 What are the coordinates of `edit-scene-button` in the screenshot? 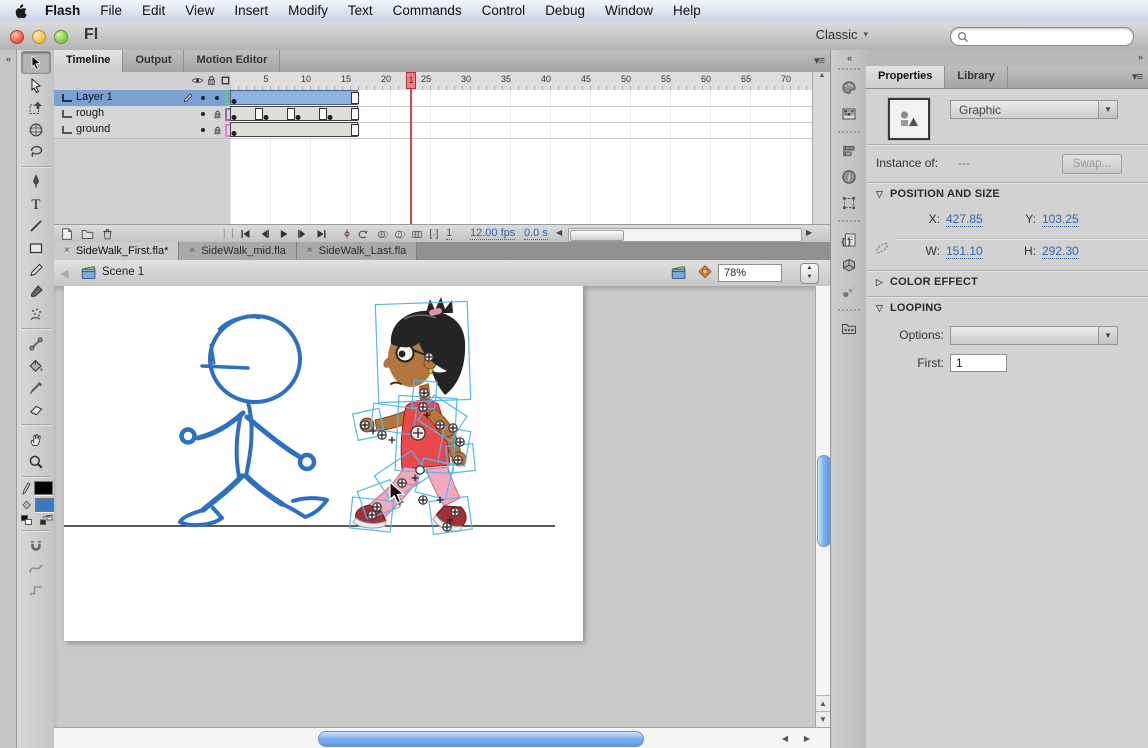 It's located at (679, 273).